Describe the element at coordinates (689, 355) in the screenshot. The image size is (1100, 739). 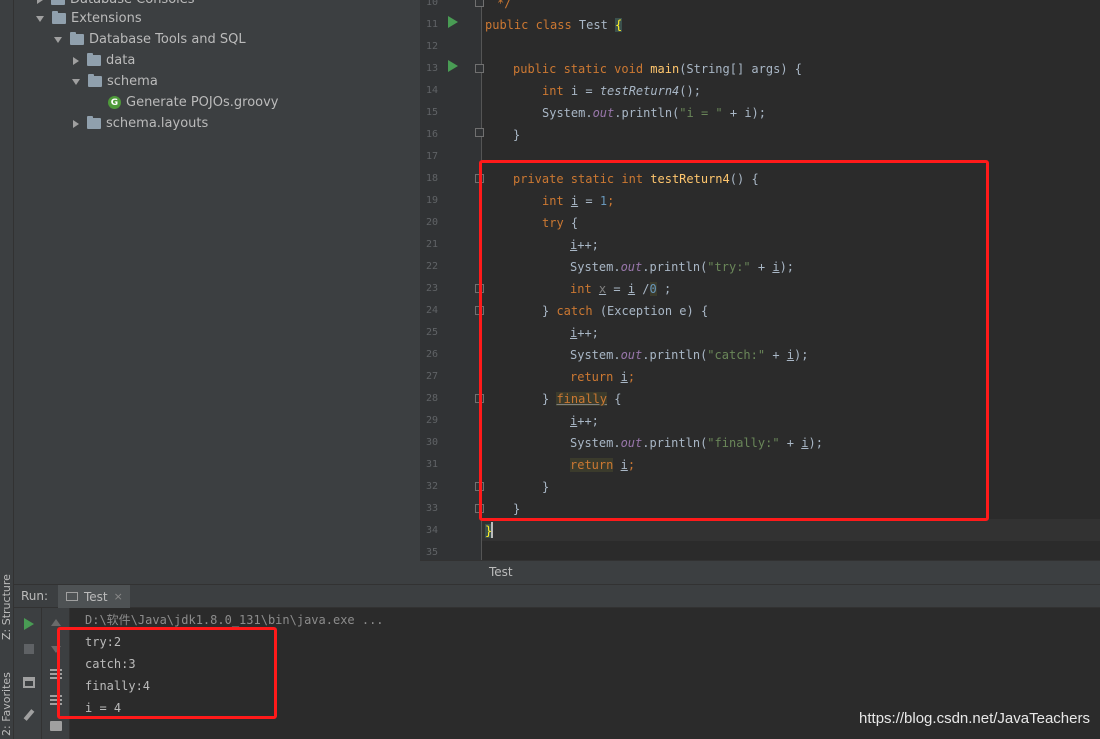
I see `code-line-26: System.out.println("catch:" + i);` at that location.